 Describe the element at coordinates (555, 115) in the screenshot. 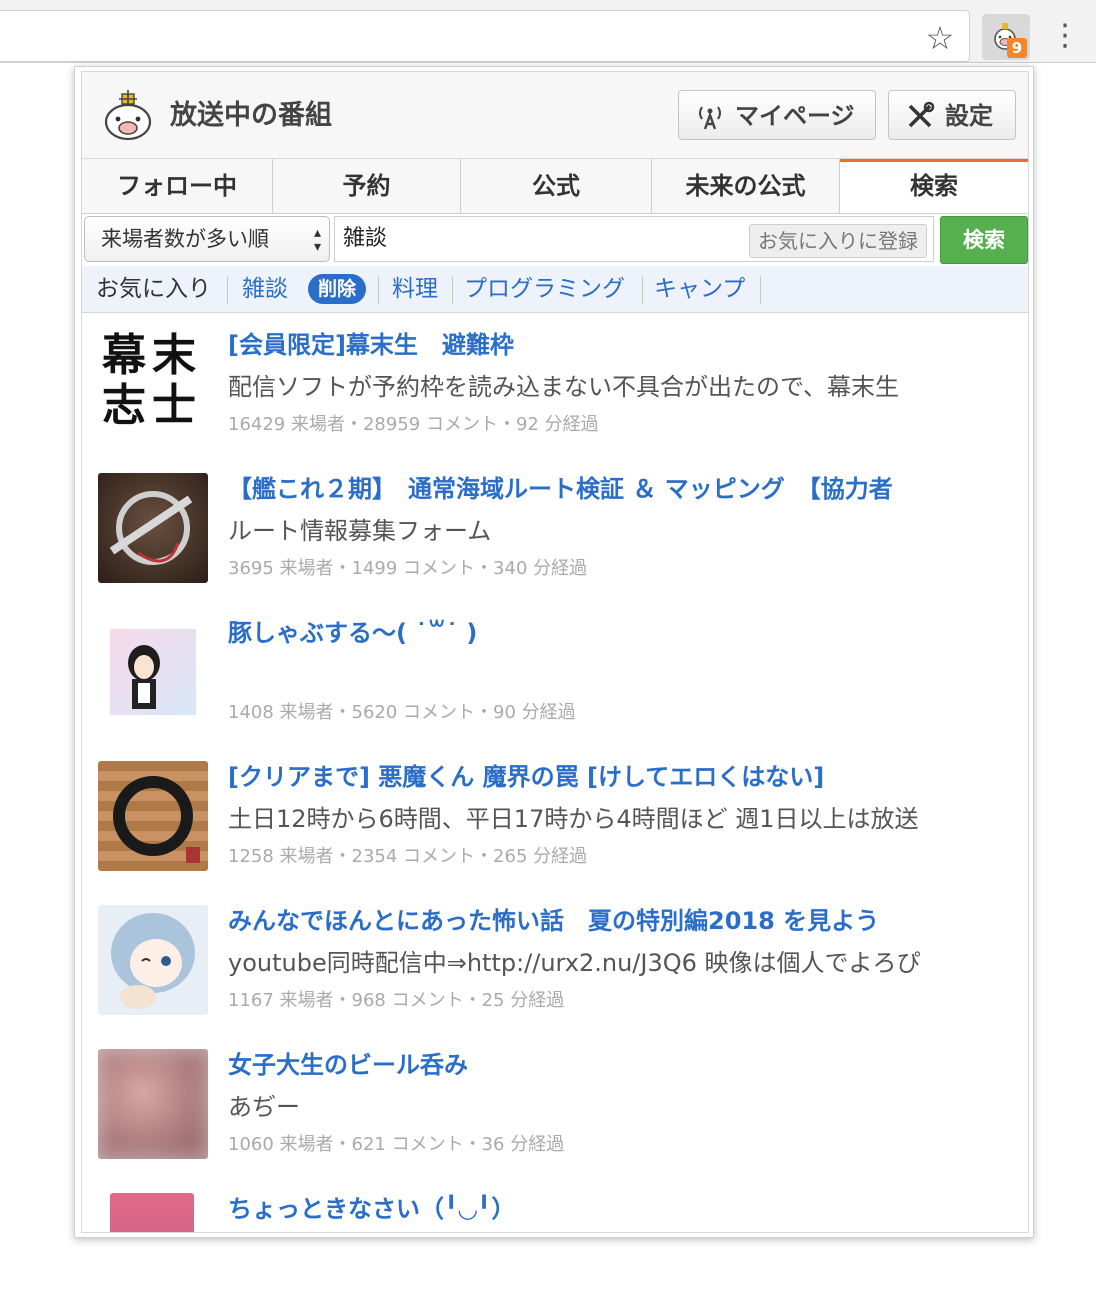

I see `popup-header: 放送中の番組 マイページ 設定` at that location.